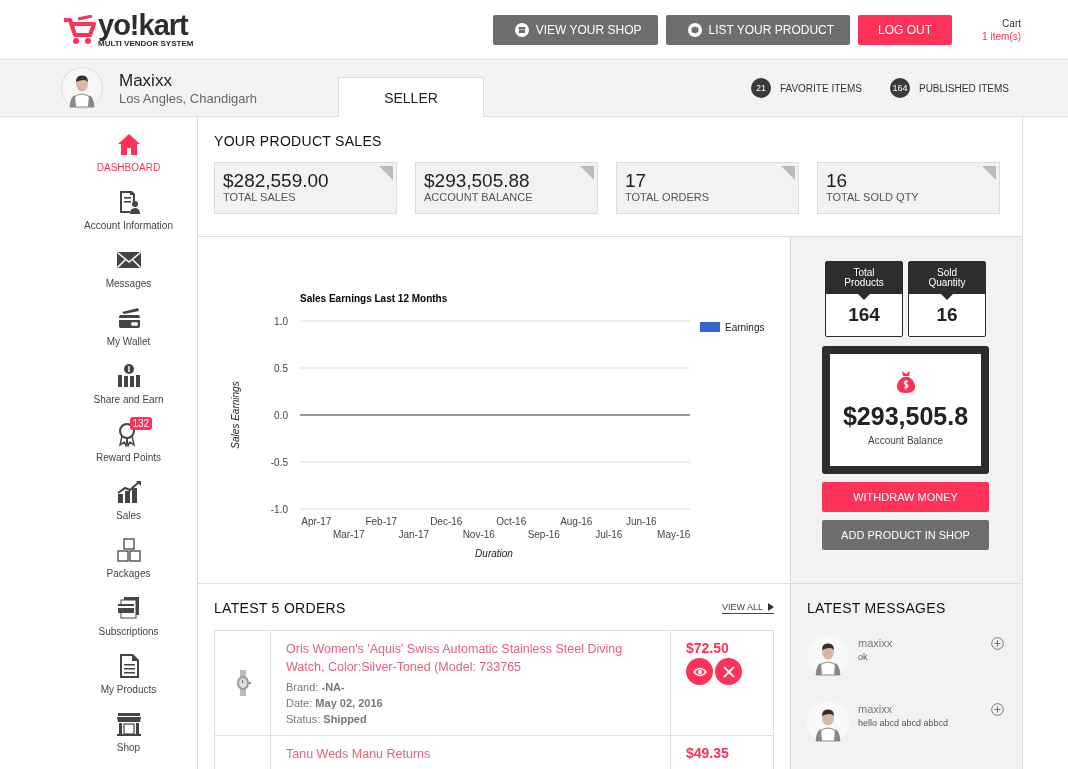  I want to click on x-tick-label: Oct-16, so click(511, 521).